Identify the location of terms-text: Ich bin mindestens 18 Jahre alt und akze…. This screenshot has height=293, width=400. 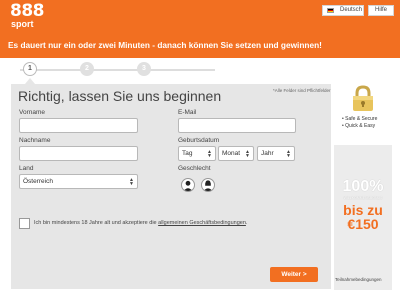
(141, 223).